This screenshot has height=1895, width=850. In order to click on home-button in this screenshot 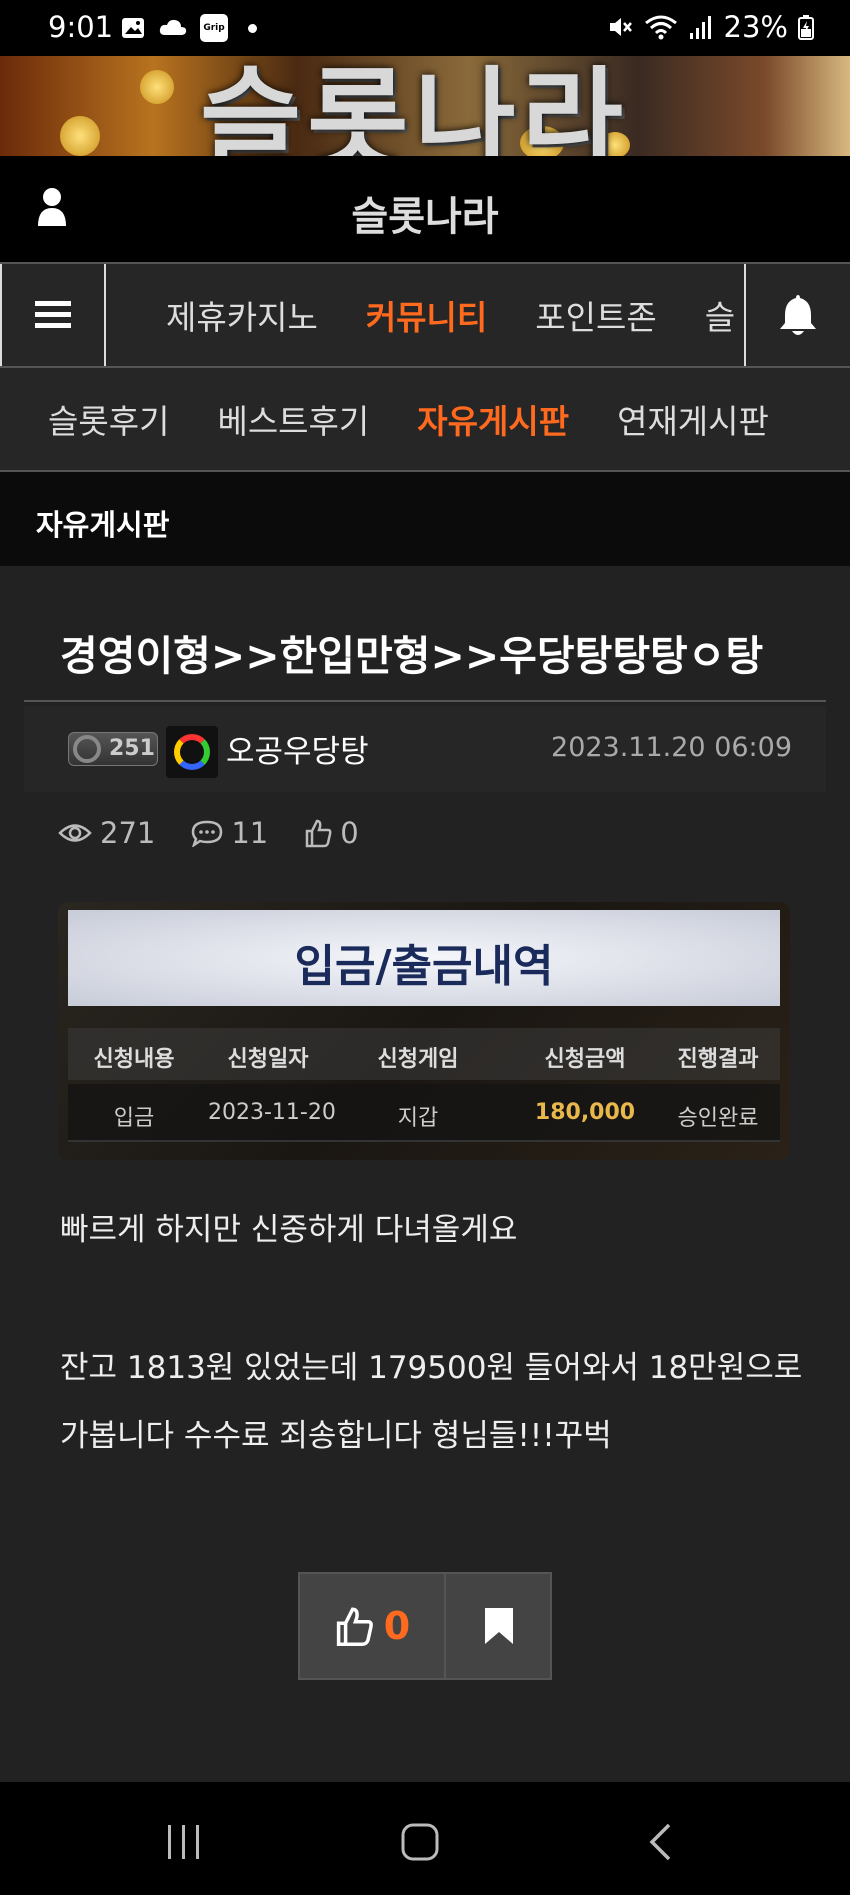, I will do `click(420, 1842)`.